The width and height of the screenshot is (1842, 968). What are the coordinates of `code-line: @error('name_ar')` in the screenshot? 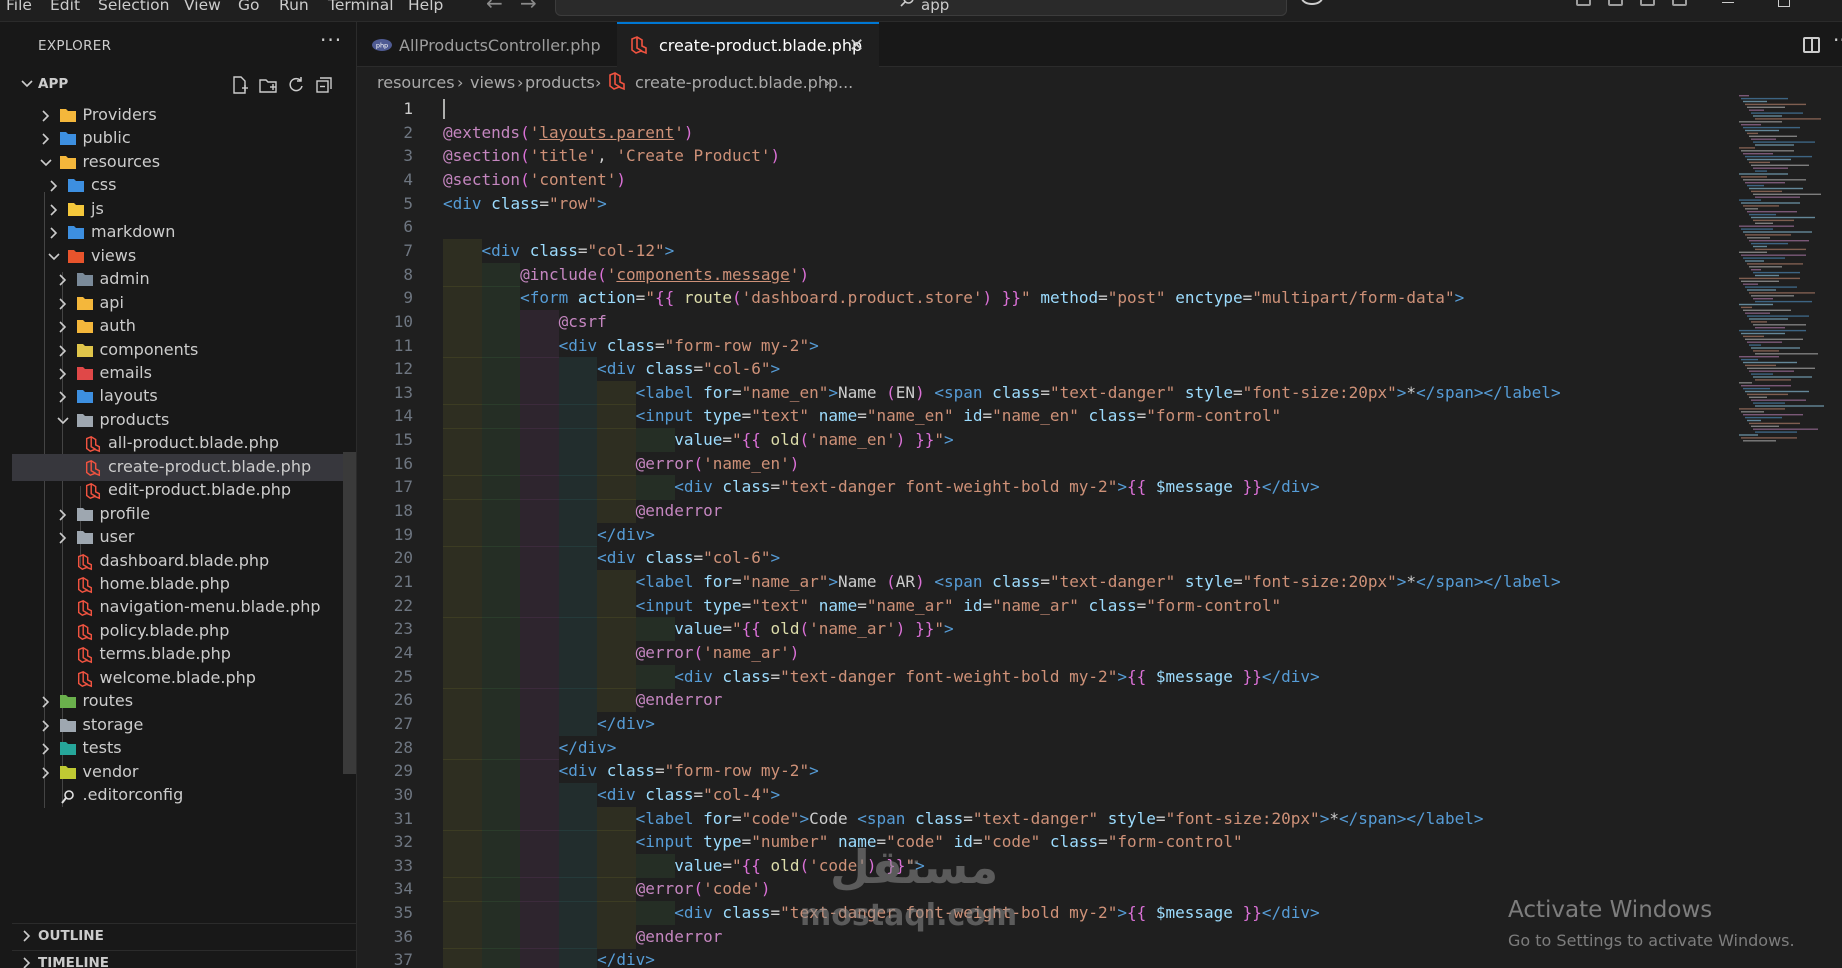 It's located at (621, 652).